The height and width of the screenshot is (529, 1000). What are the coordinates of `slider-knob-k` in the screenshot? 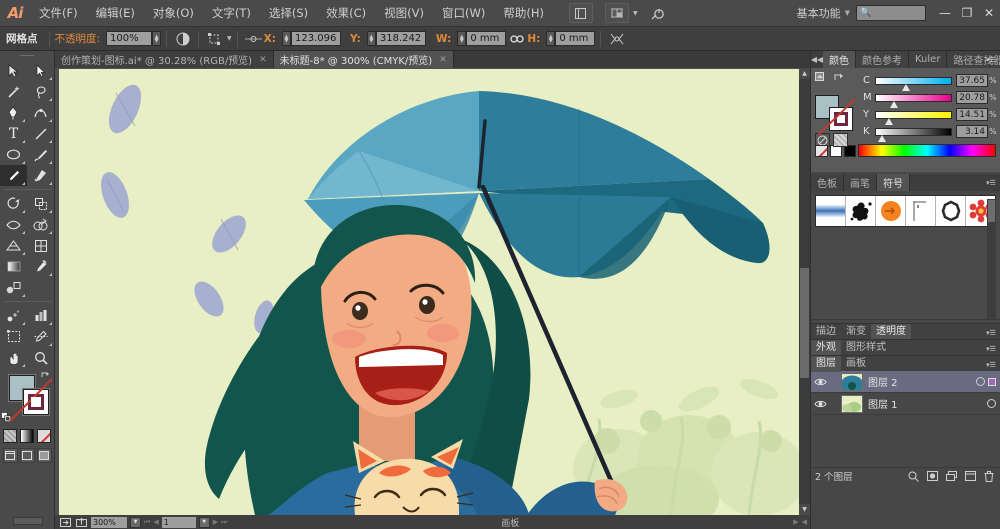 It's located at (882, 138).